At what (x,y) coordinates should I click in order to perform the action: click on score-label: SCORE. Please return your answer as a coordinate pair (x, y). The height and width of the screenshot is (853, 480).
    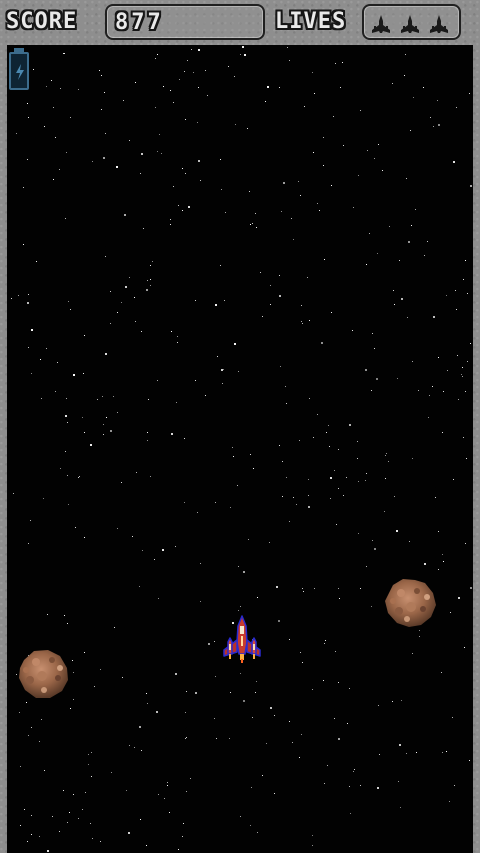
    Looking at the image, I should click on (42, 21).